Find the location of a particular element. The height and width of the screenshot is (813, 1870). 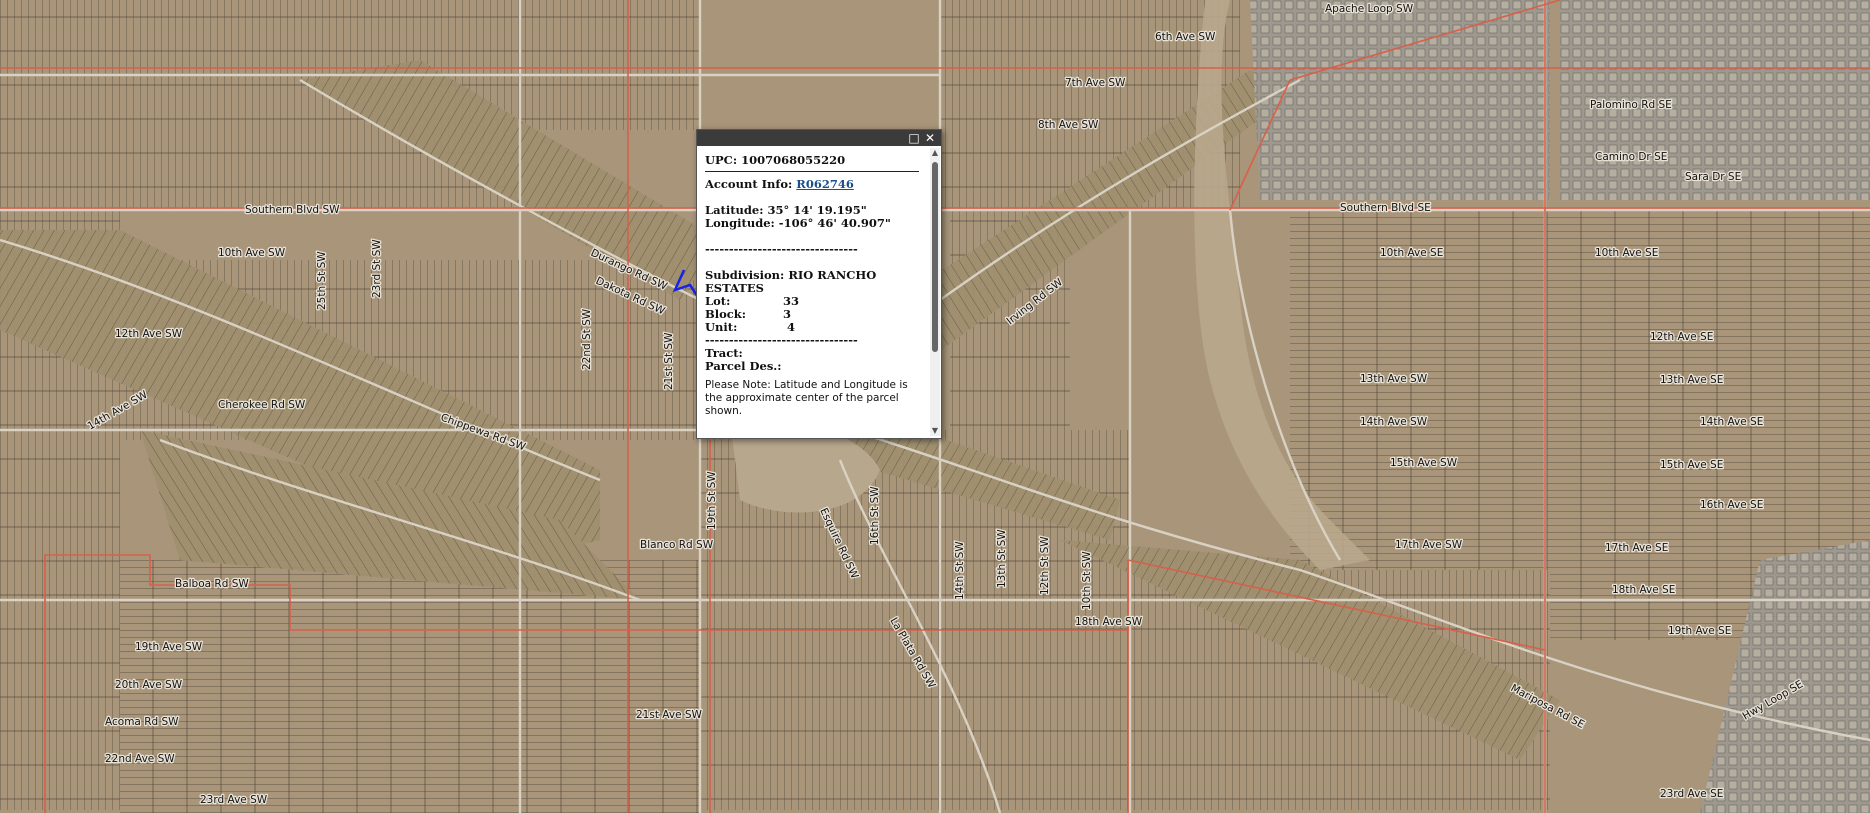

street-label: Palomino Rd SE is located at coordinates (1631, 105).